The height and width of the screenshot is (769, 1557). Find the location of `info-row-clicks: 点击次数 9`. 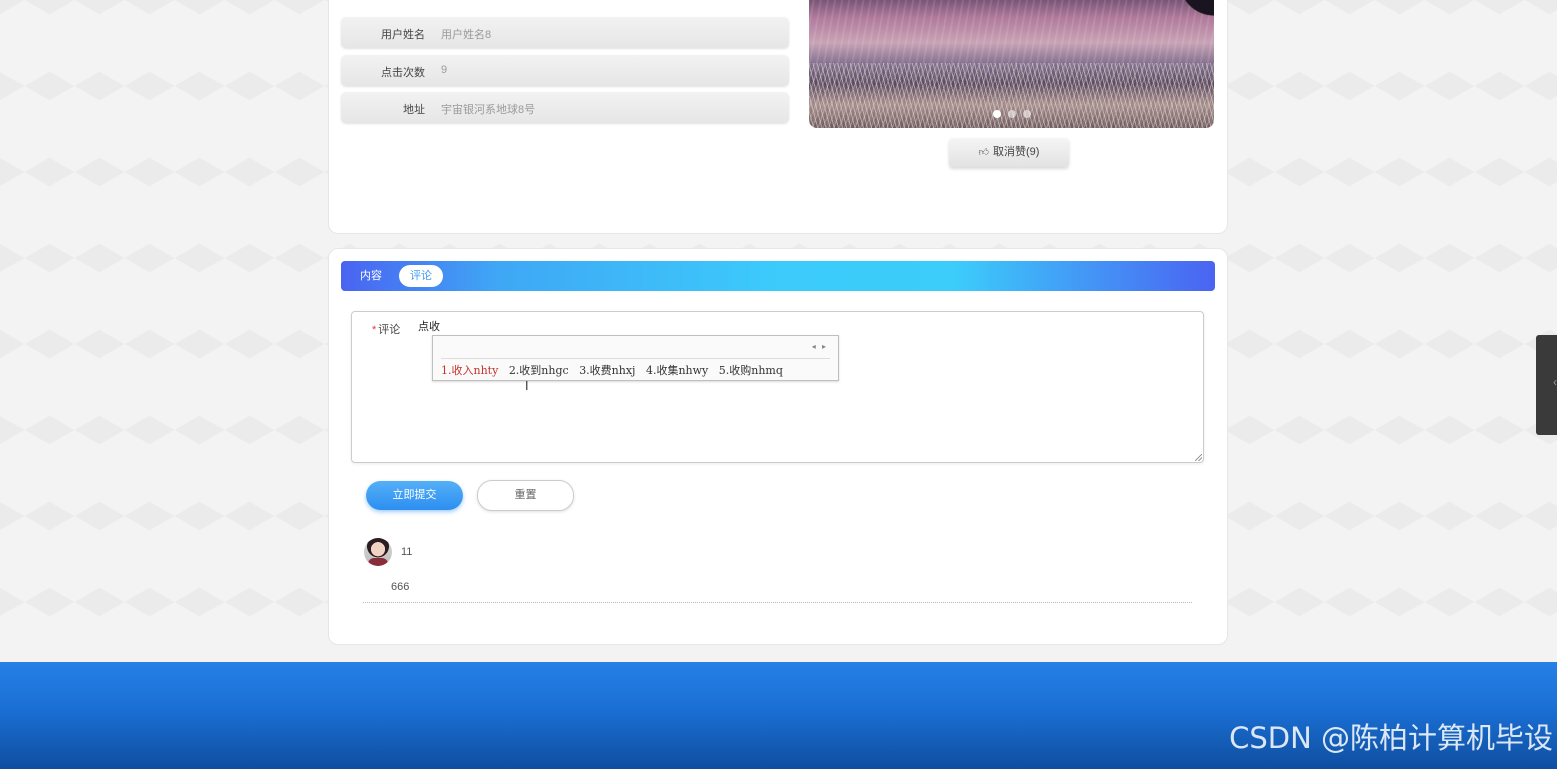

info-row-clicks: 点击次数 9 is located at coordinates (565, 70).